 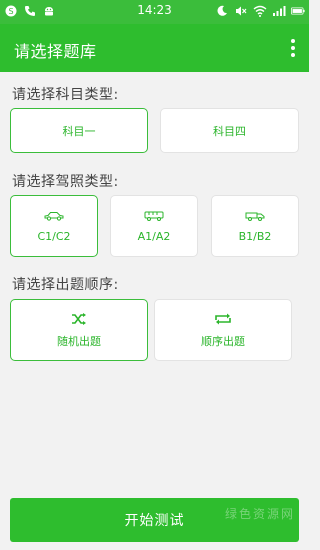 What do you see at coordinates (154, 216) in the screenshot?
I see `bus-icon` at bounding box center [154, 216].